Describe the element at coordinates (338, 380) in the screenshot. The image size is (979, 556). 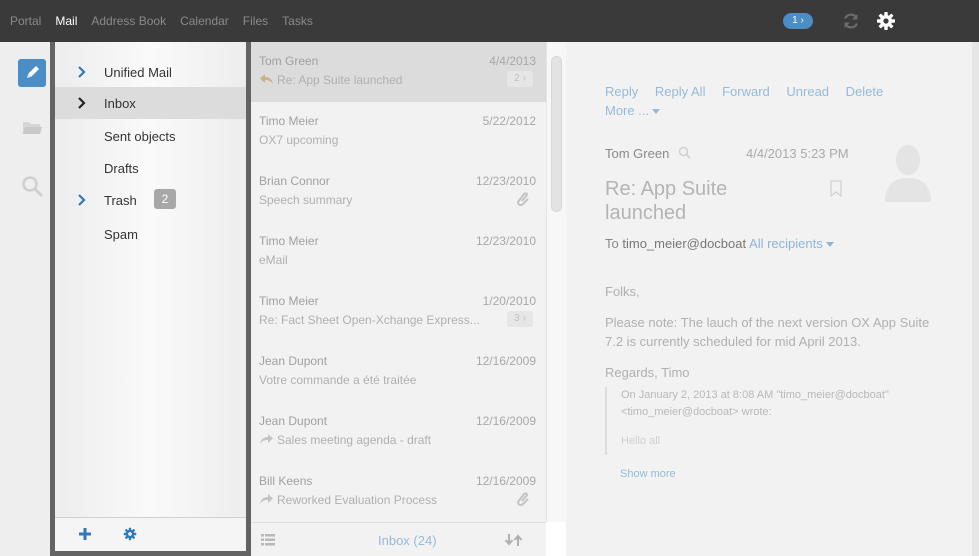
I see `message-subject: Votre commande a été traitée` at that location.